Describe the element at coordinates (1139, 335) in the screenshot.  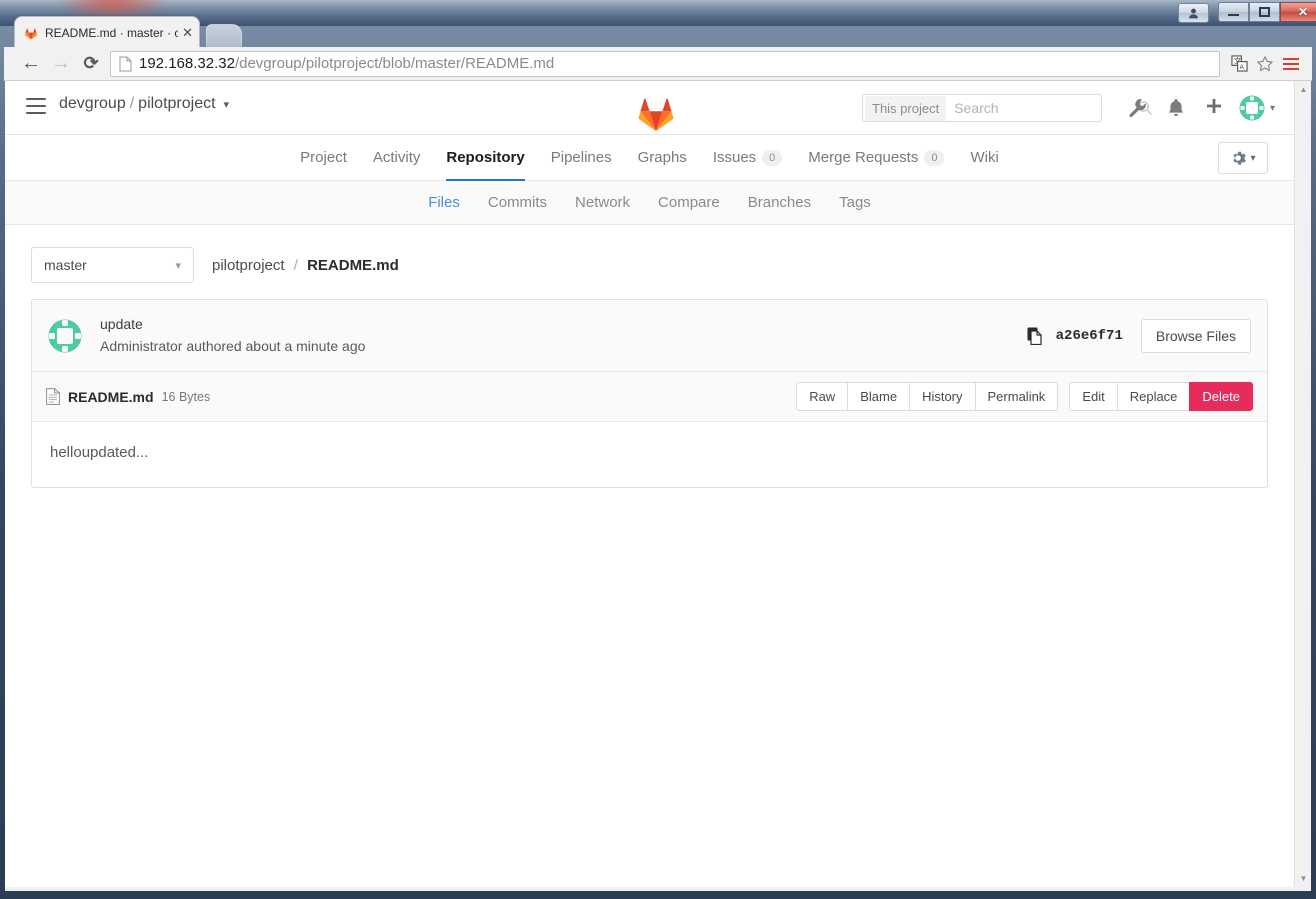
I see `commit-actions: a26e6f71 Browse Files` at that location.